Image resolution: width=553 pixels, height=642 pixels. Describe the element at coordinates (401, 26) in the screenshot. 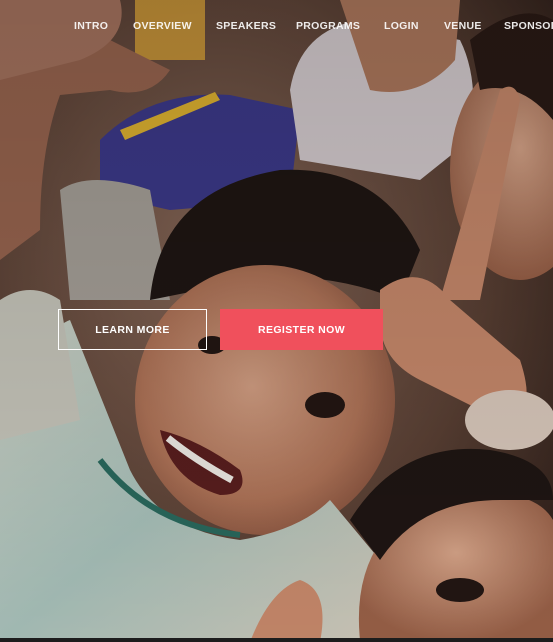

I see `nav-item-login: LOGIN` at that location.